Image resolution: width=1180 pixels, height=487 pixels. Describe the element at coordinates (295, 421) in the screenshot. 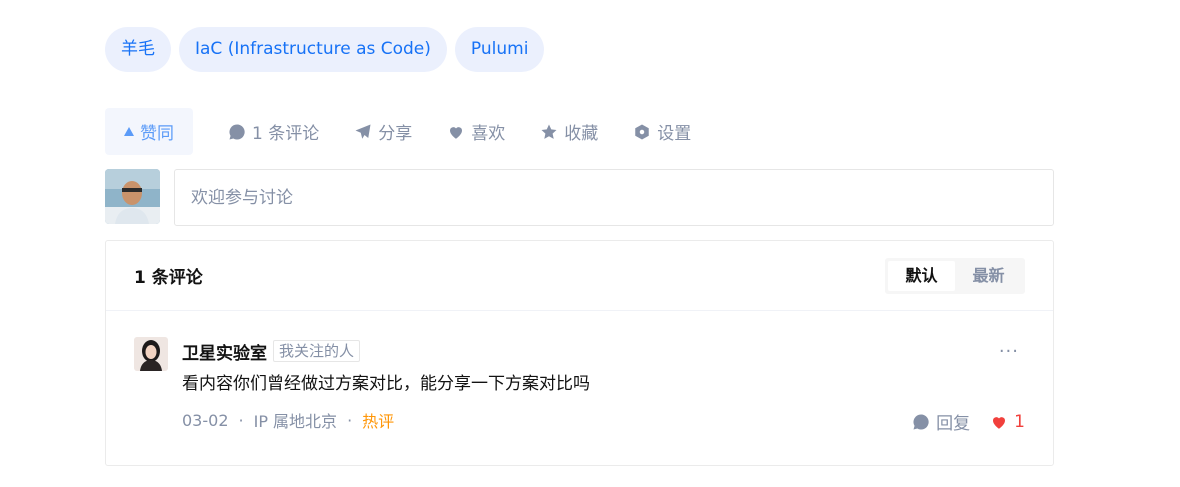

I see `comment-ip-location: IP 属地北京` at that location.